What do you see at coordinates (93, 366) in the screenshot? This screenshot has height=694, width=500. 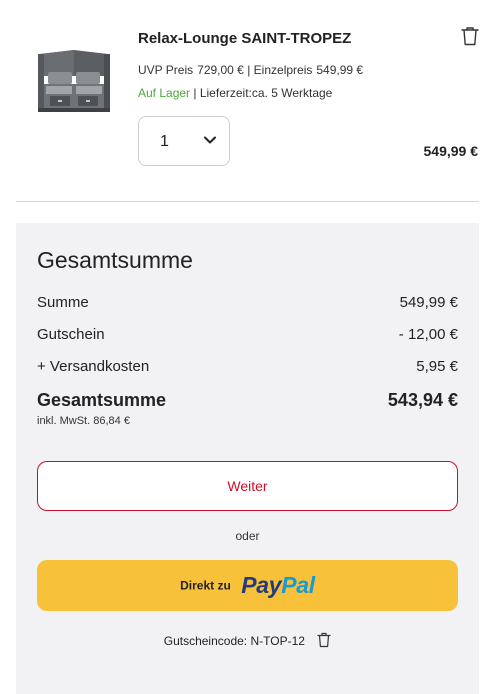 I see `shipping-label: + Versandkosten` at bounding box center [93, 366].